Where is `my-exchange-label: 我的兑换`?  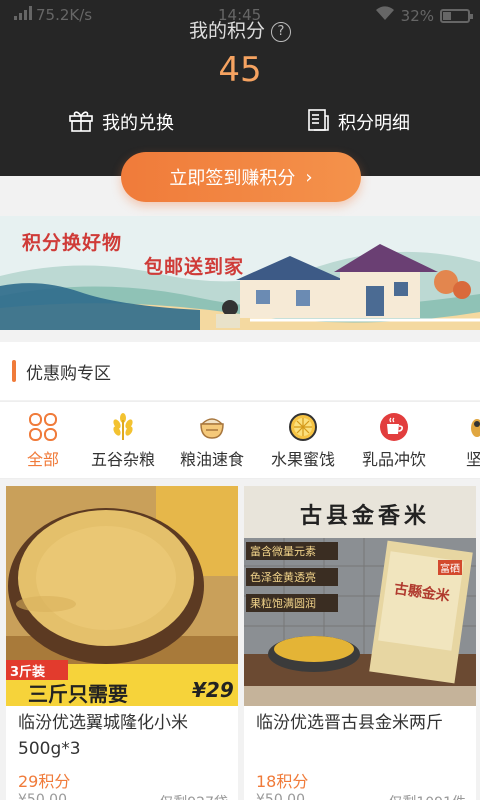
my-exchange-label: 我的兑换 is located at coordinates (138, 123).